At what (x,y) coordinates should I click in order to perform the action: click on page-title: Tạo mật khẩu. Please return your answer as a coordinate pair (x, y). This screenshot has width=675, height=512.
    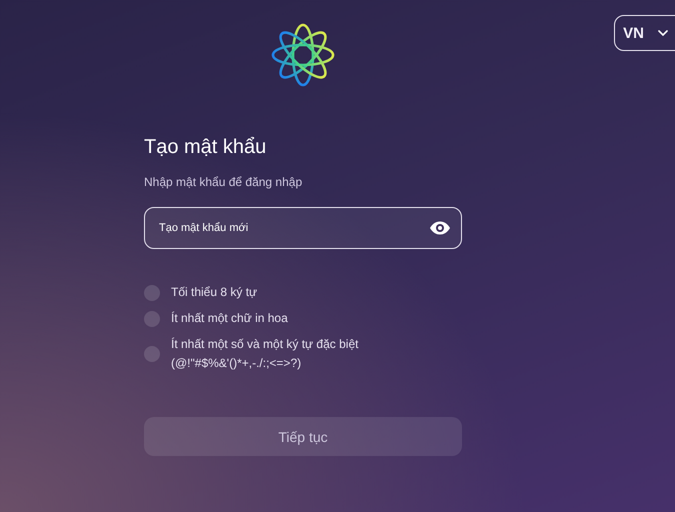
    Looking at the image, I should click on (206, 147).